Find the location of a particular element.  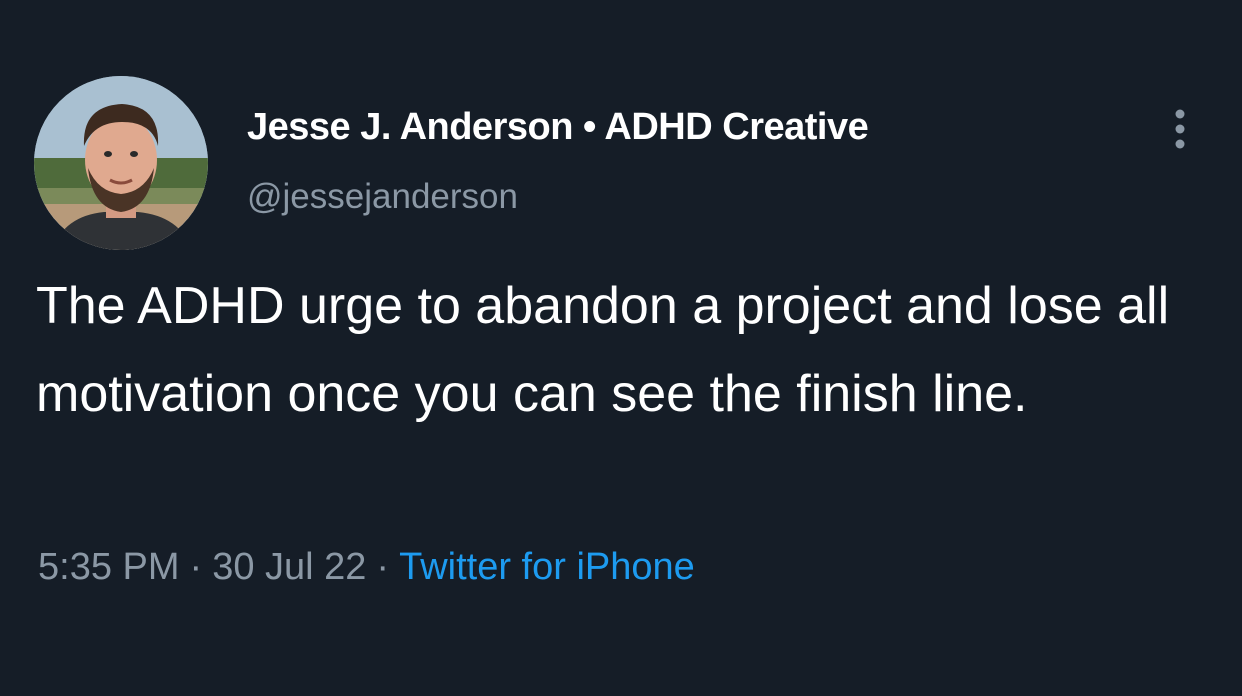

vertical-ellipsis-icon is located at coordinates (1180, 129).